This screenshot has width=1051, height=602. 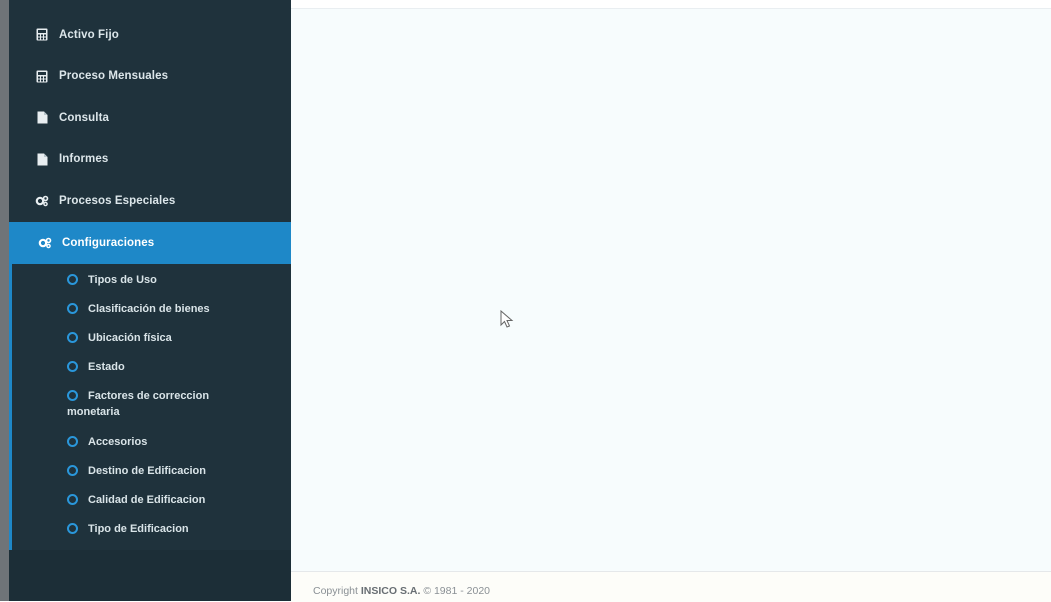 What do you see at coordinates (507, 319) in the screenshot?
I see `mouse-pointer-icon` at bounding box center [507, 319].